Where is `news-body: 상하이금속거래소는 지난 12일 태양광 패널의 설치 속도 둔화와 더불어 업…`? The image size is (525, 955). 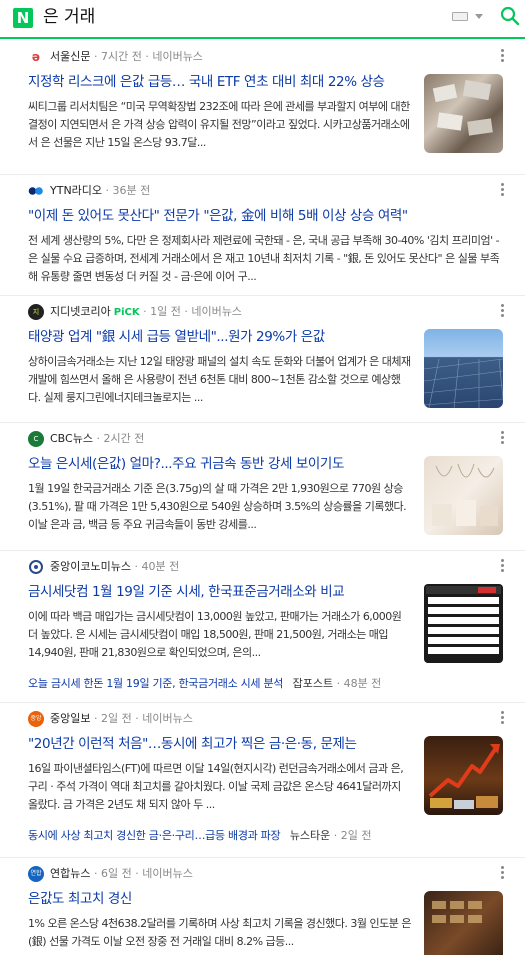
news-body: 상하이금속거래소는 지난 12일 태양광 패널의 설치 속도 둔화와 더불어 업… is located at coordinates (220, 380).